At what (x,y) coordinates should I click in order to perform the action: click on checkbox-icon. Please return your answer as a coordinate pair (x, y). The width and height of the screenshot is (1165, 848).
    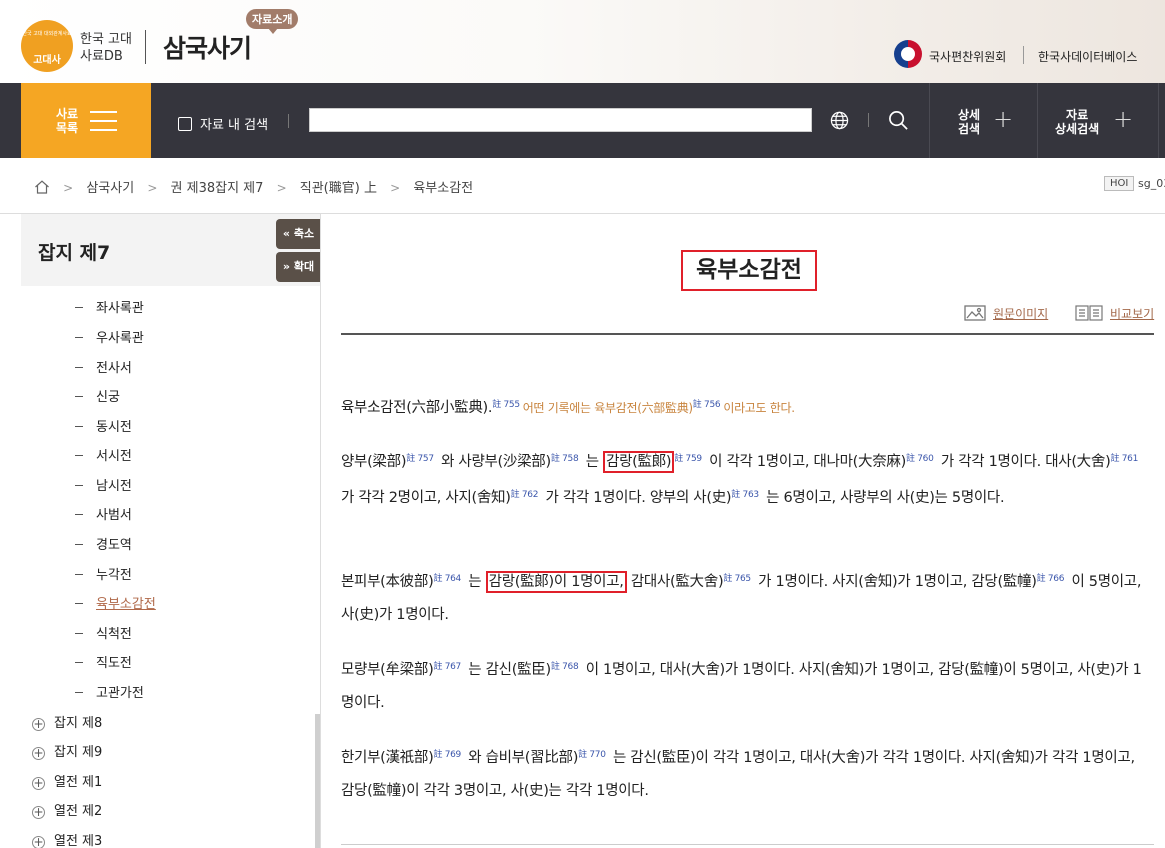
    Looking at the image, I should click on (185, 124).